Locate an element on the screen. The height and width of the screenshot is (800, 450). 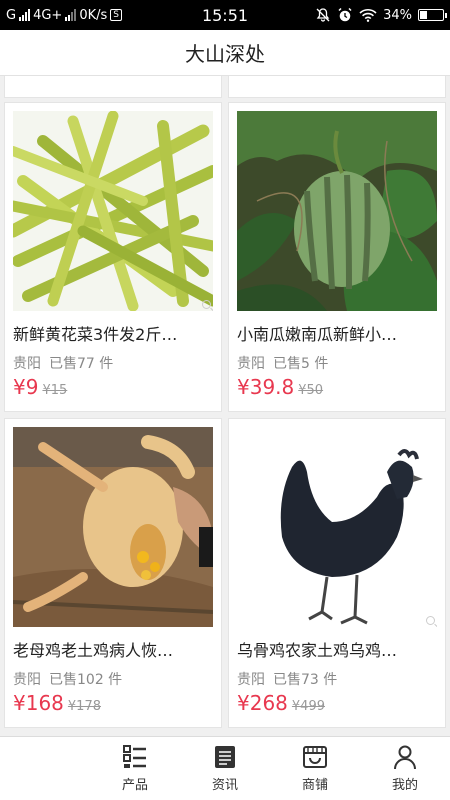
status-left: G 4G+ 0K/s S is located at coordinates (91, 15).